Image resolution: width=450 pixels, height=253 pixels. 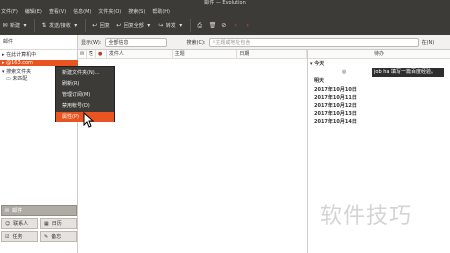 I want to click on forward-icon: ↪, so click(x=161, y=25).